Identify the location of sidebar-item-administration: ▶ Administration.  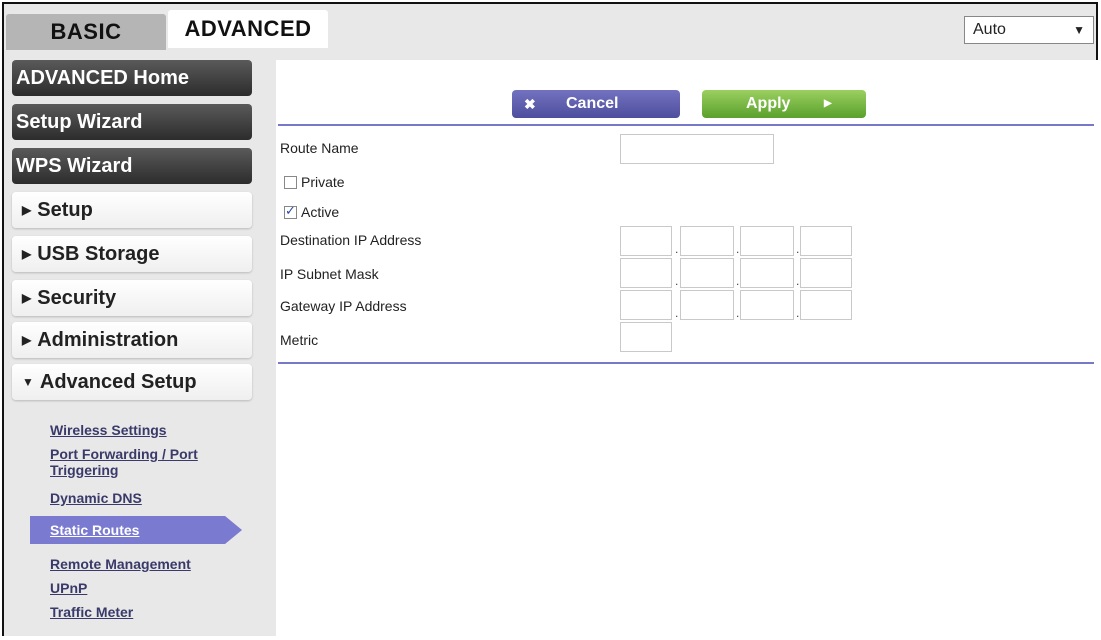
(132, 340).